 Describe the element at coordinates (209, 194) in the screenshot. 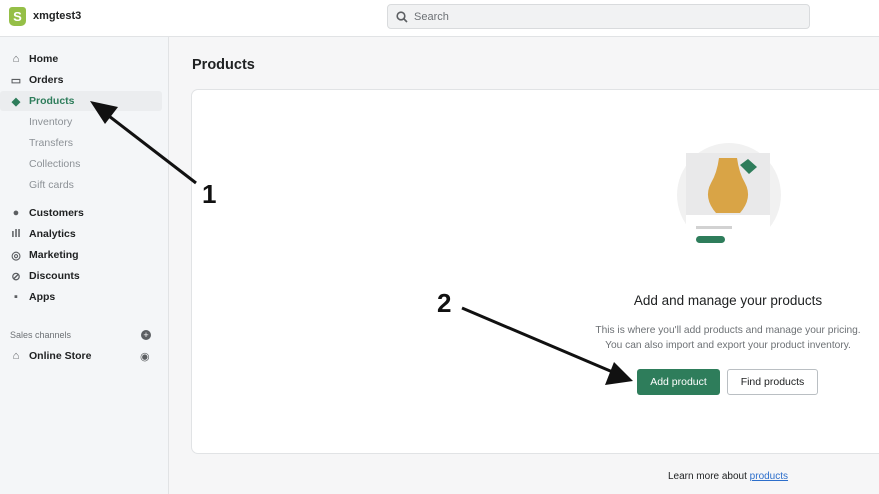

I see `annotation-number-1: 1` at that location.